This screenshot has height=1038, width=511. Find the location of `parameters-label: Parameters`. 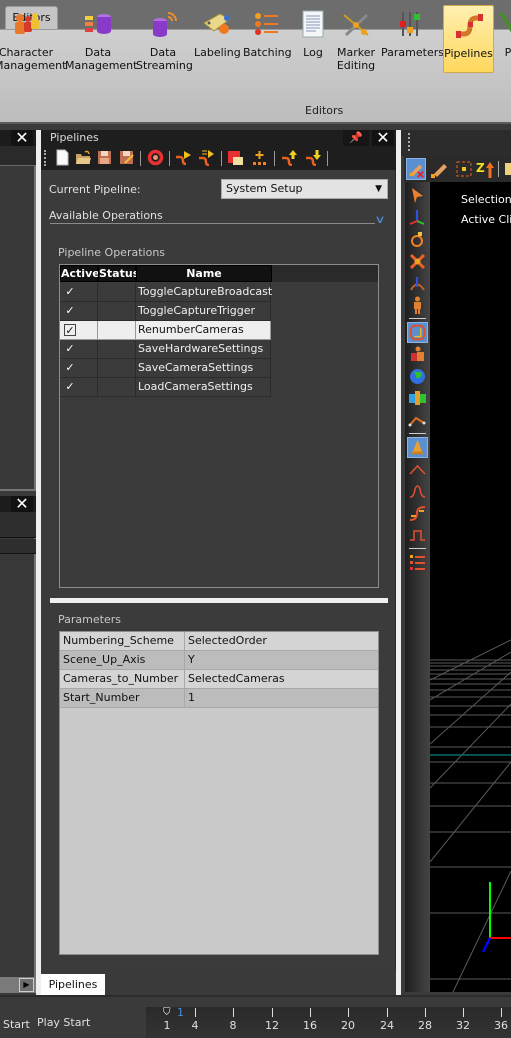

parameters-label: Parameters is located at coordinates (89, 619).